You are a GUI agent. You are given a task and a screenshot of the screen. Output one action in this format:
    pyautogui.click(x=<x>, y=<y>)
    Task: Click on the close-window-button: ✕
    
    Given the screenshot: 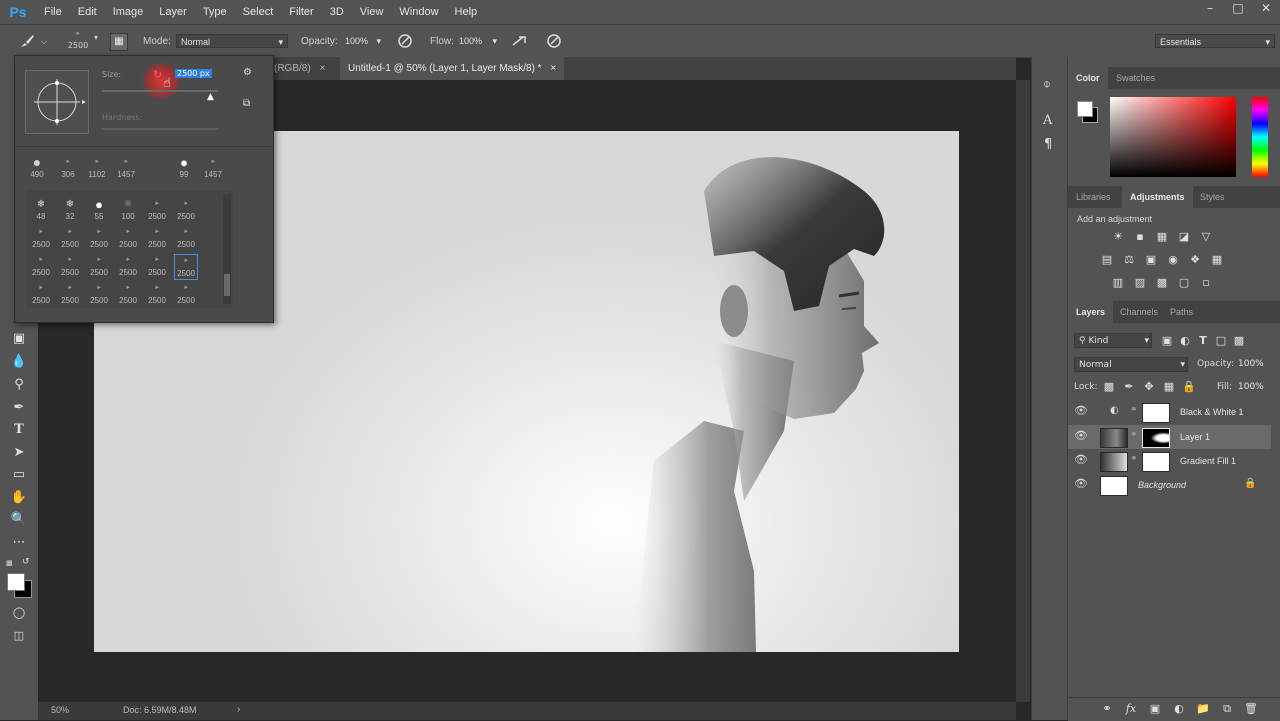 What is the action you would take?
    pyautogui.click(x=1266, y=9)
    